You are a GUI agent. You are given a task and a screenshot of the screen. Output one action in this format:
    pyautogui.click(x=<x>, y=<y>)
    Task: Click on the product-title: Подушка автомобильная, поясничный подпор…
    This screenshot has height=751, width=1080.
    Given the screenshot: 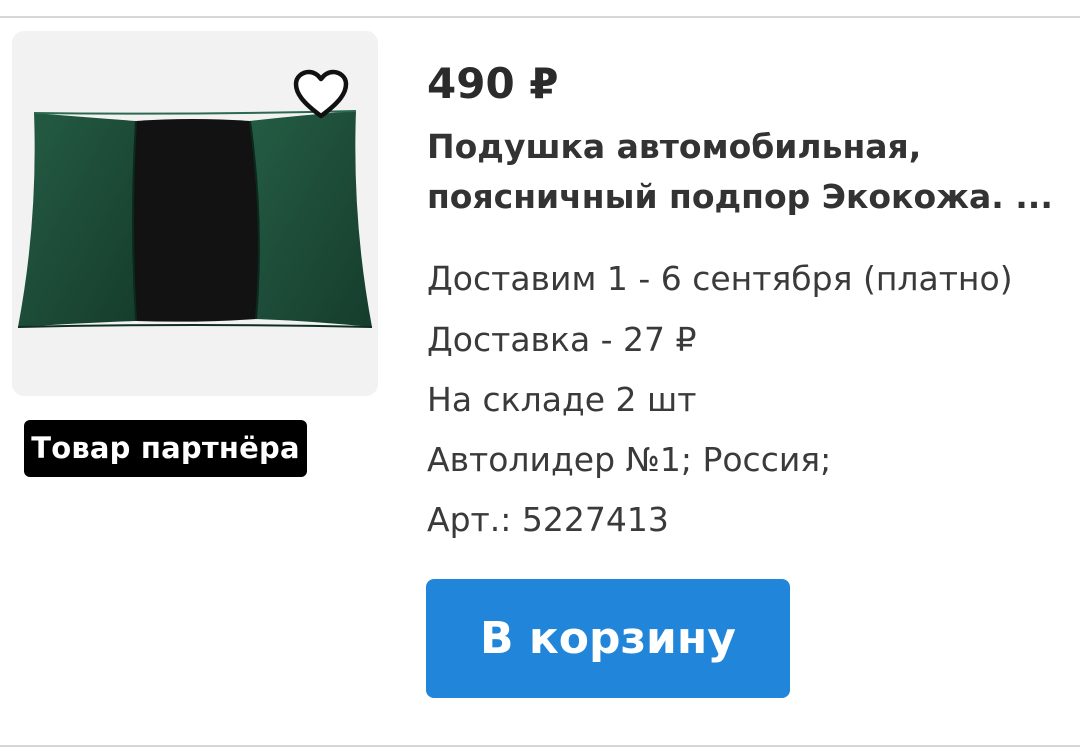 What is the action you would take?
    pyautogui.click(x=740, y=172)
    